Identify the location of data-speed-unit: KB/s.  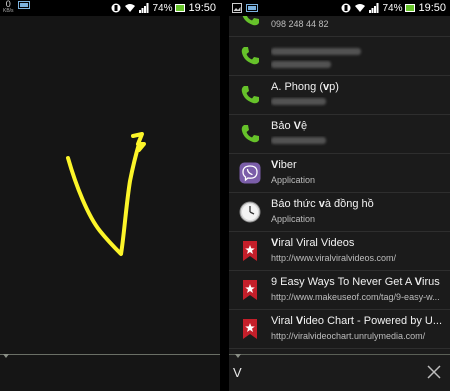
(8, 11).